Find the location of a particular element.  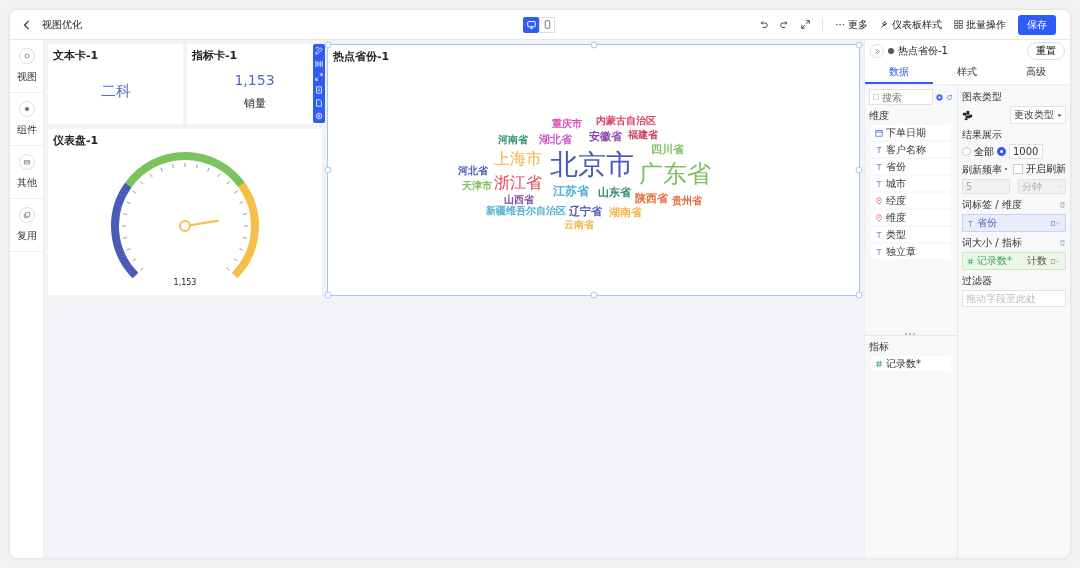

section-title: 过滤器 is located at coordinates (977, 281).